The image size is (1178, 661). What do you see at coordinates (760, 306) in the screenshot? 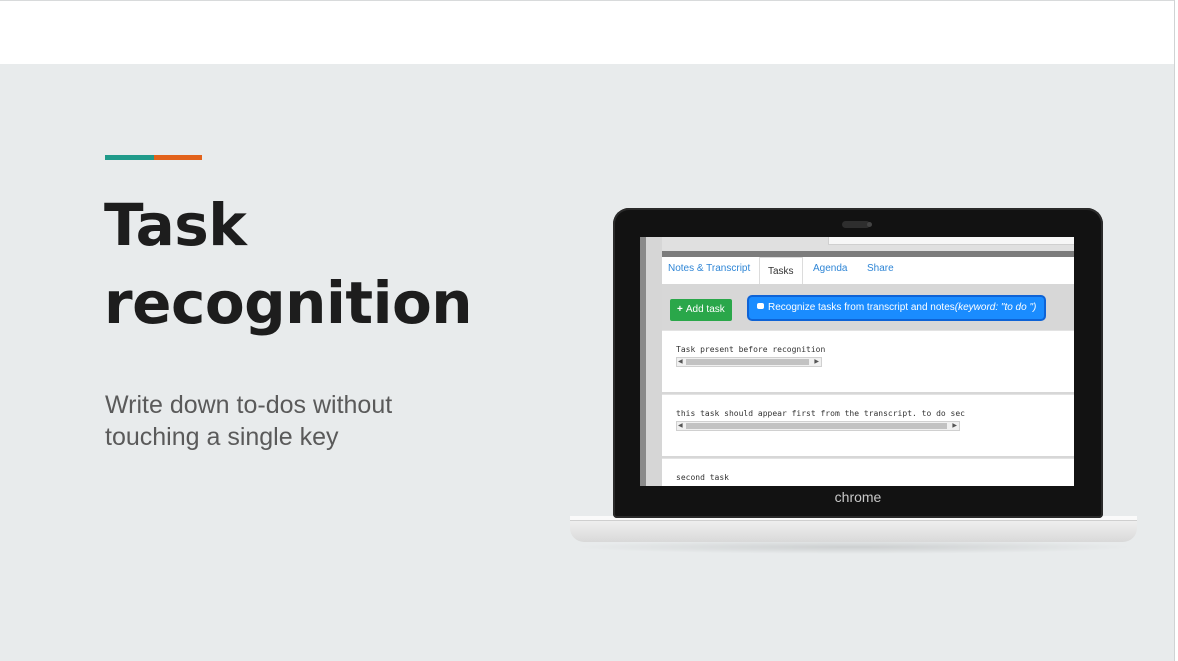
I see `robot-icon` at bounding box center [760, 306].